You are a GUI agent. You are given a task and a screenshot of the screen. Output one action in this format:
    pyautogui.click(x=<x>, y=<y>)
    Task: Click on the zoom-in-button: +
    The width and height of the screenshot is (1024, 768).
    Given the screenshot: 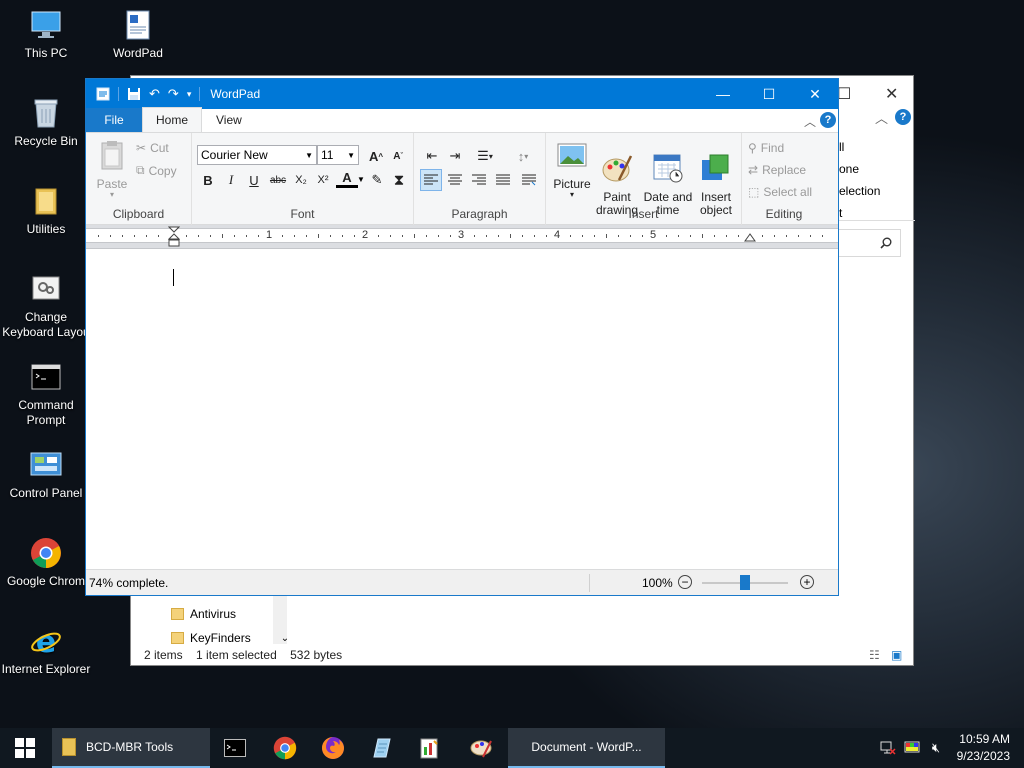 What is the action you would take?
    pyautogui.click(x=807, y=582)
    